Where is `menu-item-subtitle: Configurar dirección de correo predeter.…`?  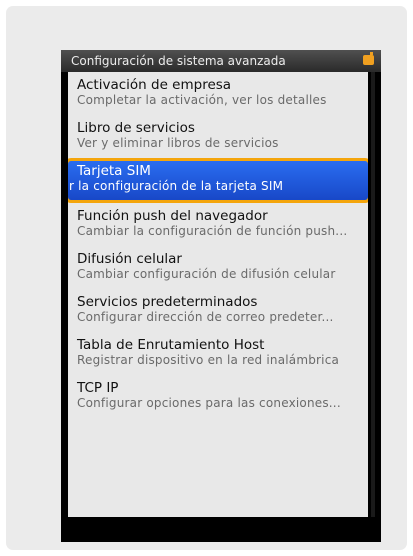 menu-item-subtitle: Configurar dirección de correo predeter.… is located at coordinates (205, 317).